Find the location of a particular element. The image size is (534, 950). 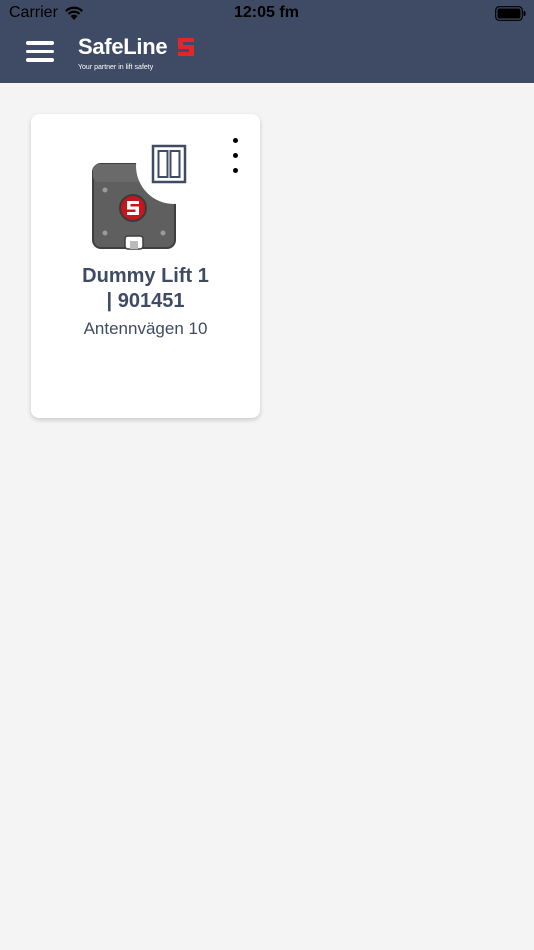

safeline-s-mark-icon is located at coordinates (186, 47).